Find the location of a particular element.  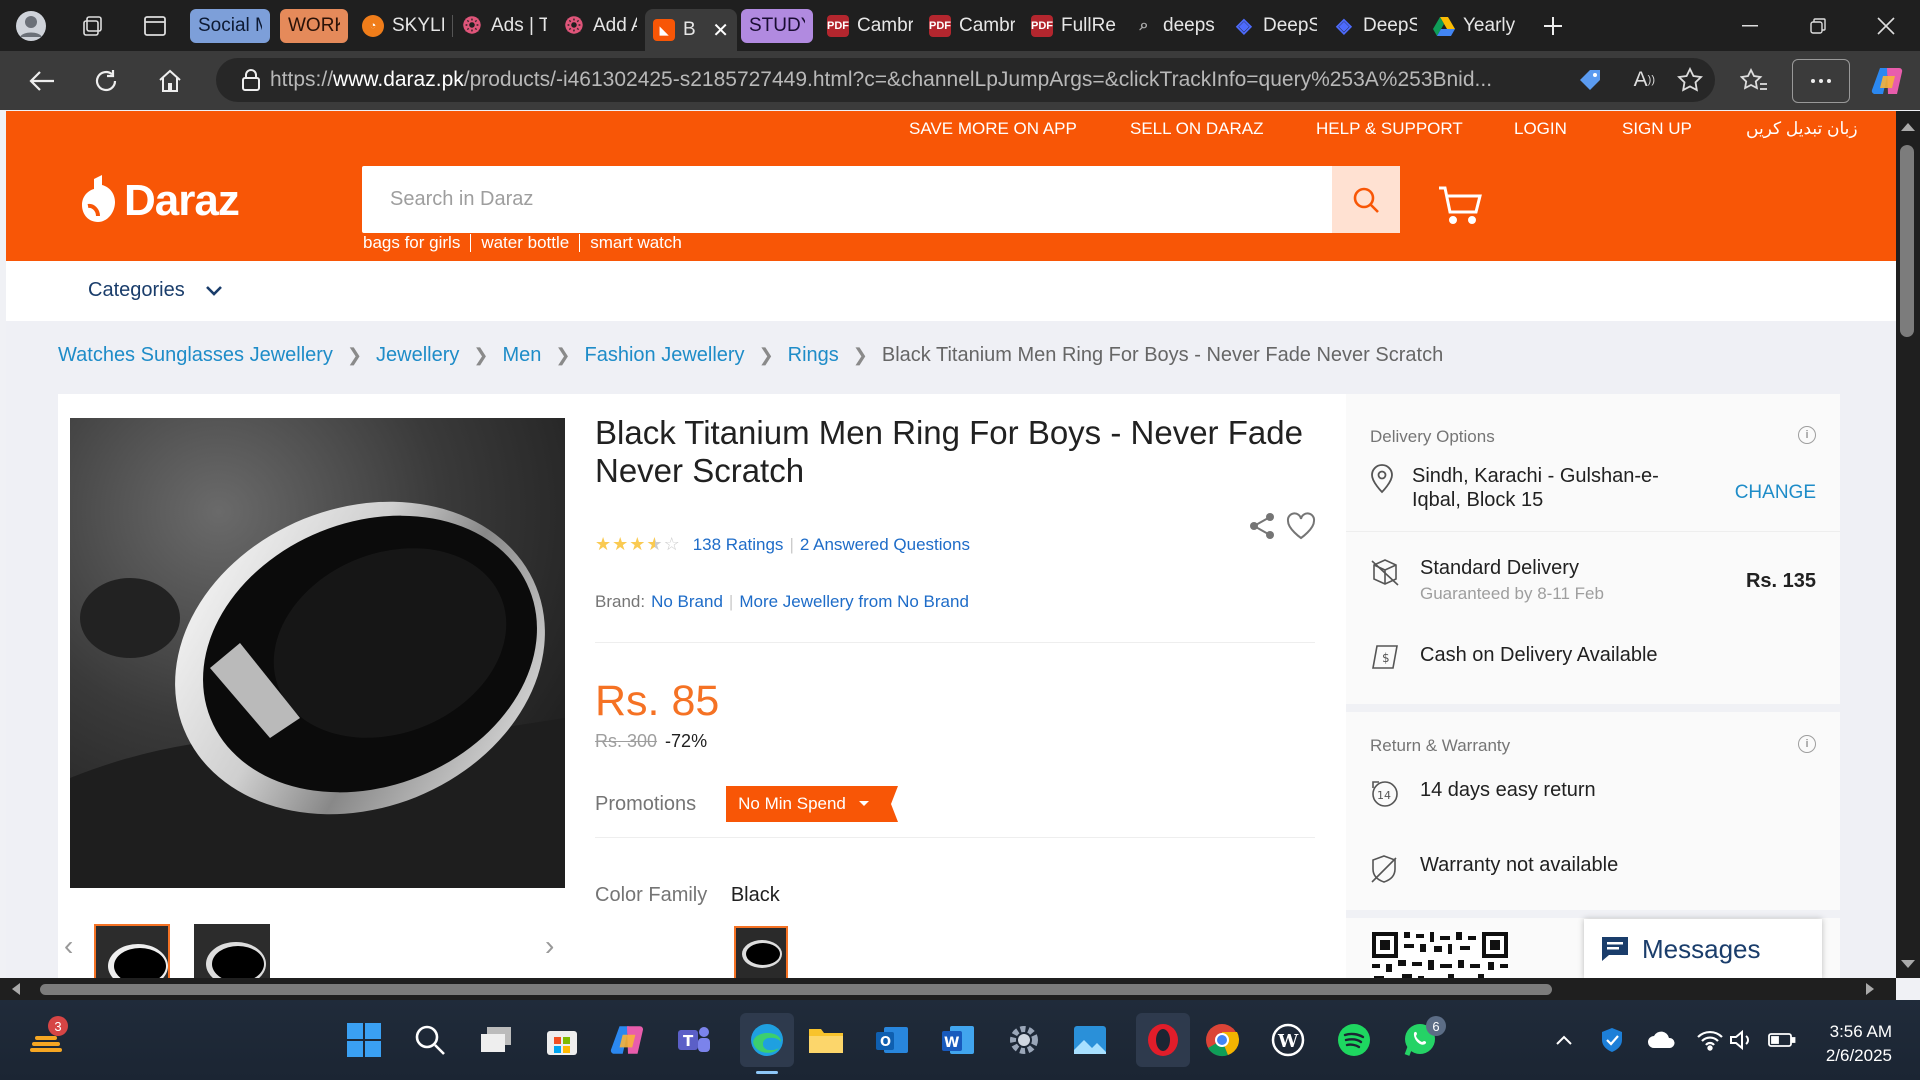

help-support-link: HELP & SUPPORT is located at coordinates (1389, 129).